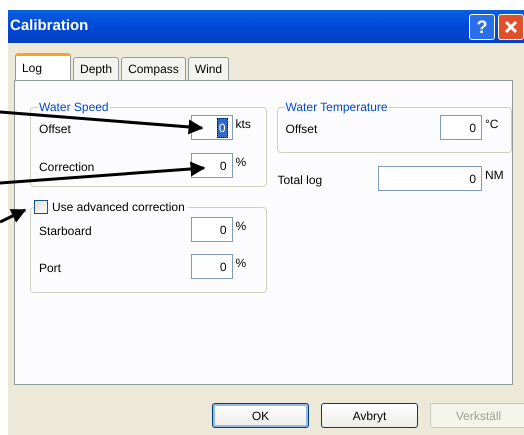  I want to click on tab: Compass, so click(153, 68).